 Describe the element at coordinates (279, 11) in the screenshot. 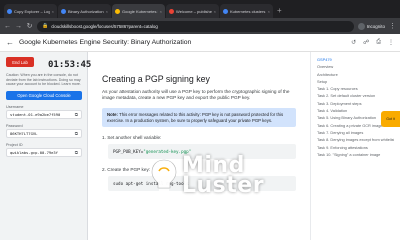

I see `new-tab-icon: +` at that location.